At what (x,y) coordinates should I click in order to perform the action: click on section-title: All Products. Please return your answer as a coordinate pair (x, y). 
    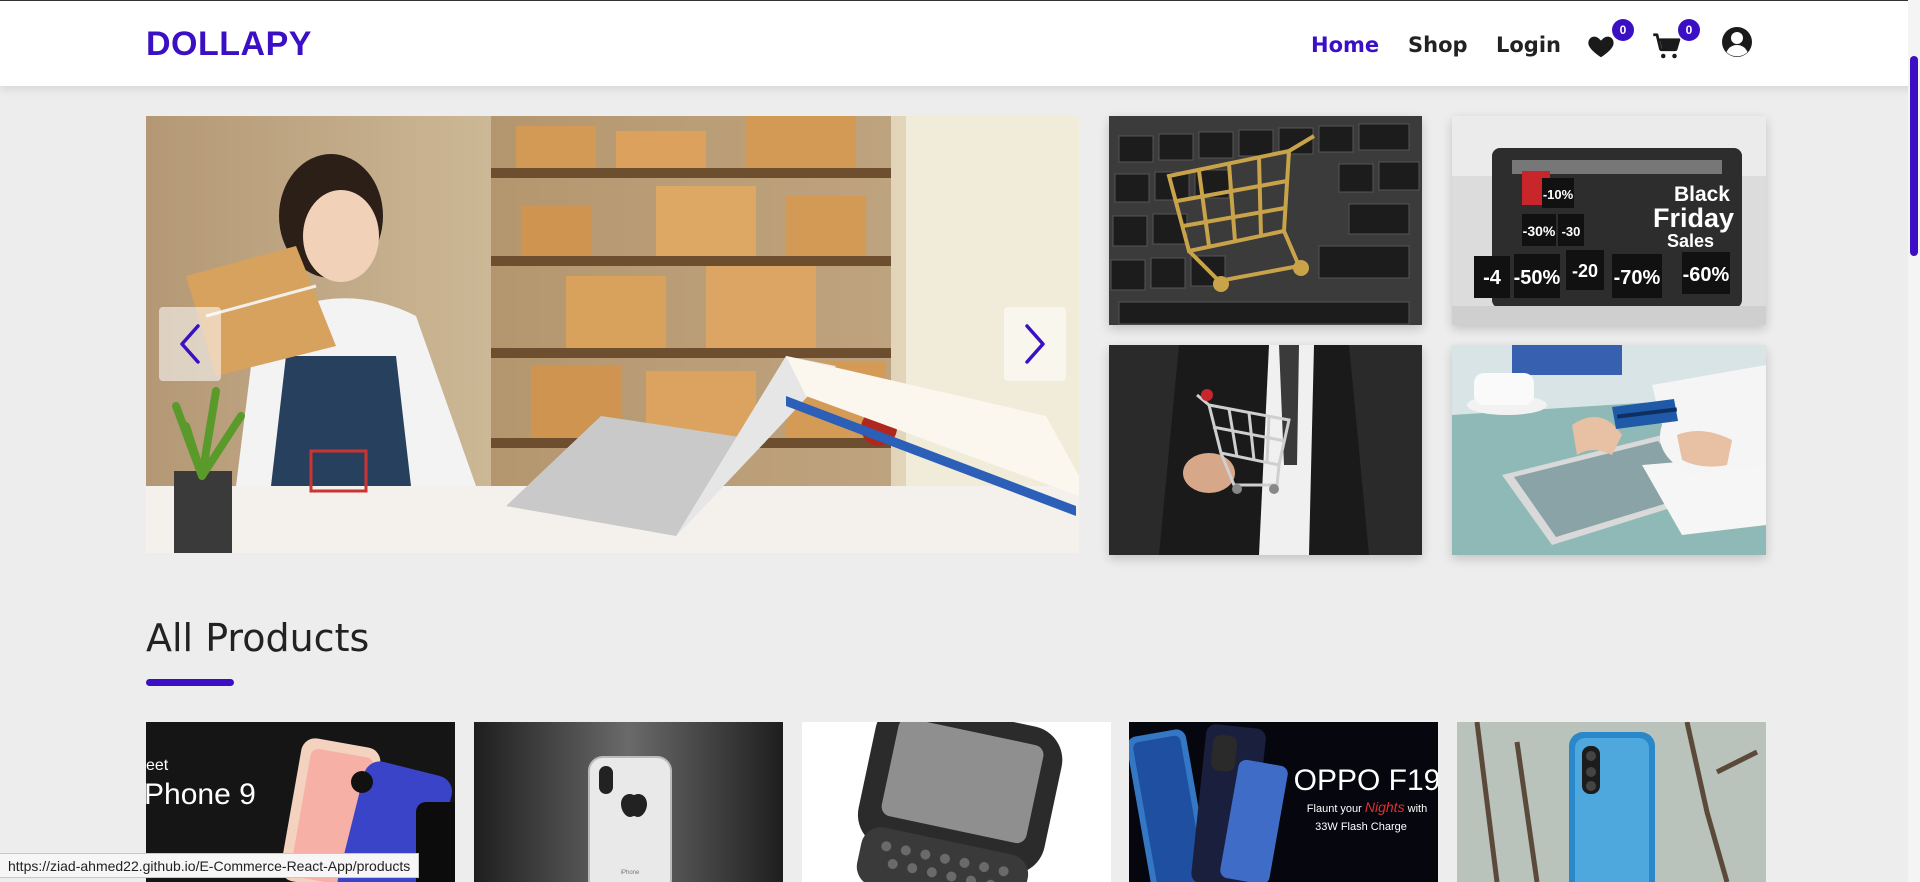
    Looking at the image, I should click on (258, 638).